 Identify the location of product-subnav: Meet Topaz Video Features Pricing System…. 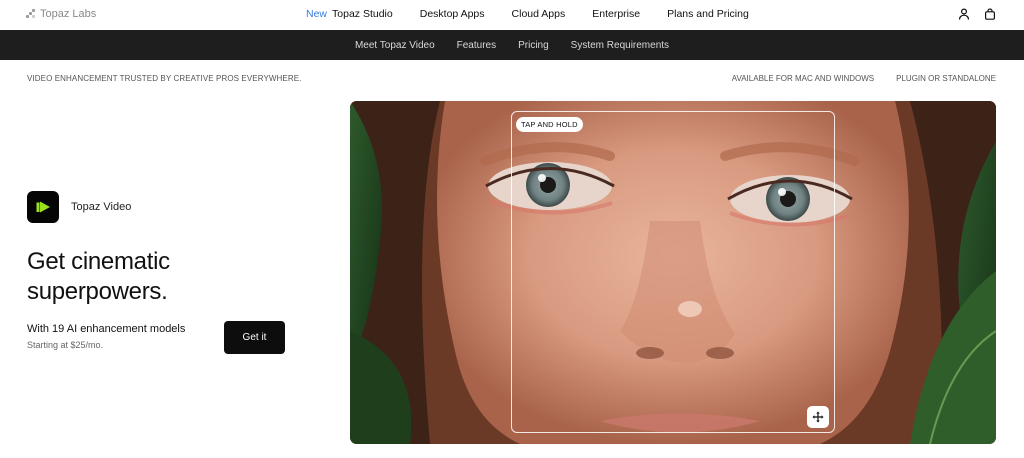
(512, 45).